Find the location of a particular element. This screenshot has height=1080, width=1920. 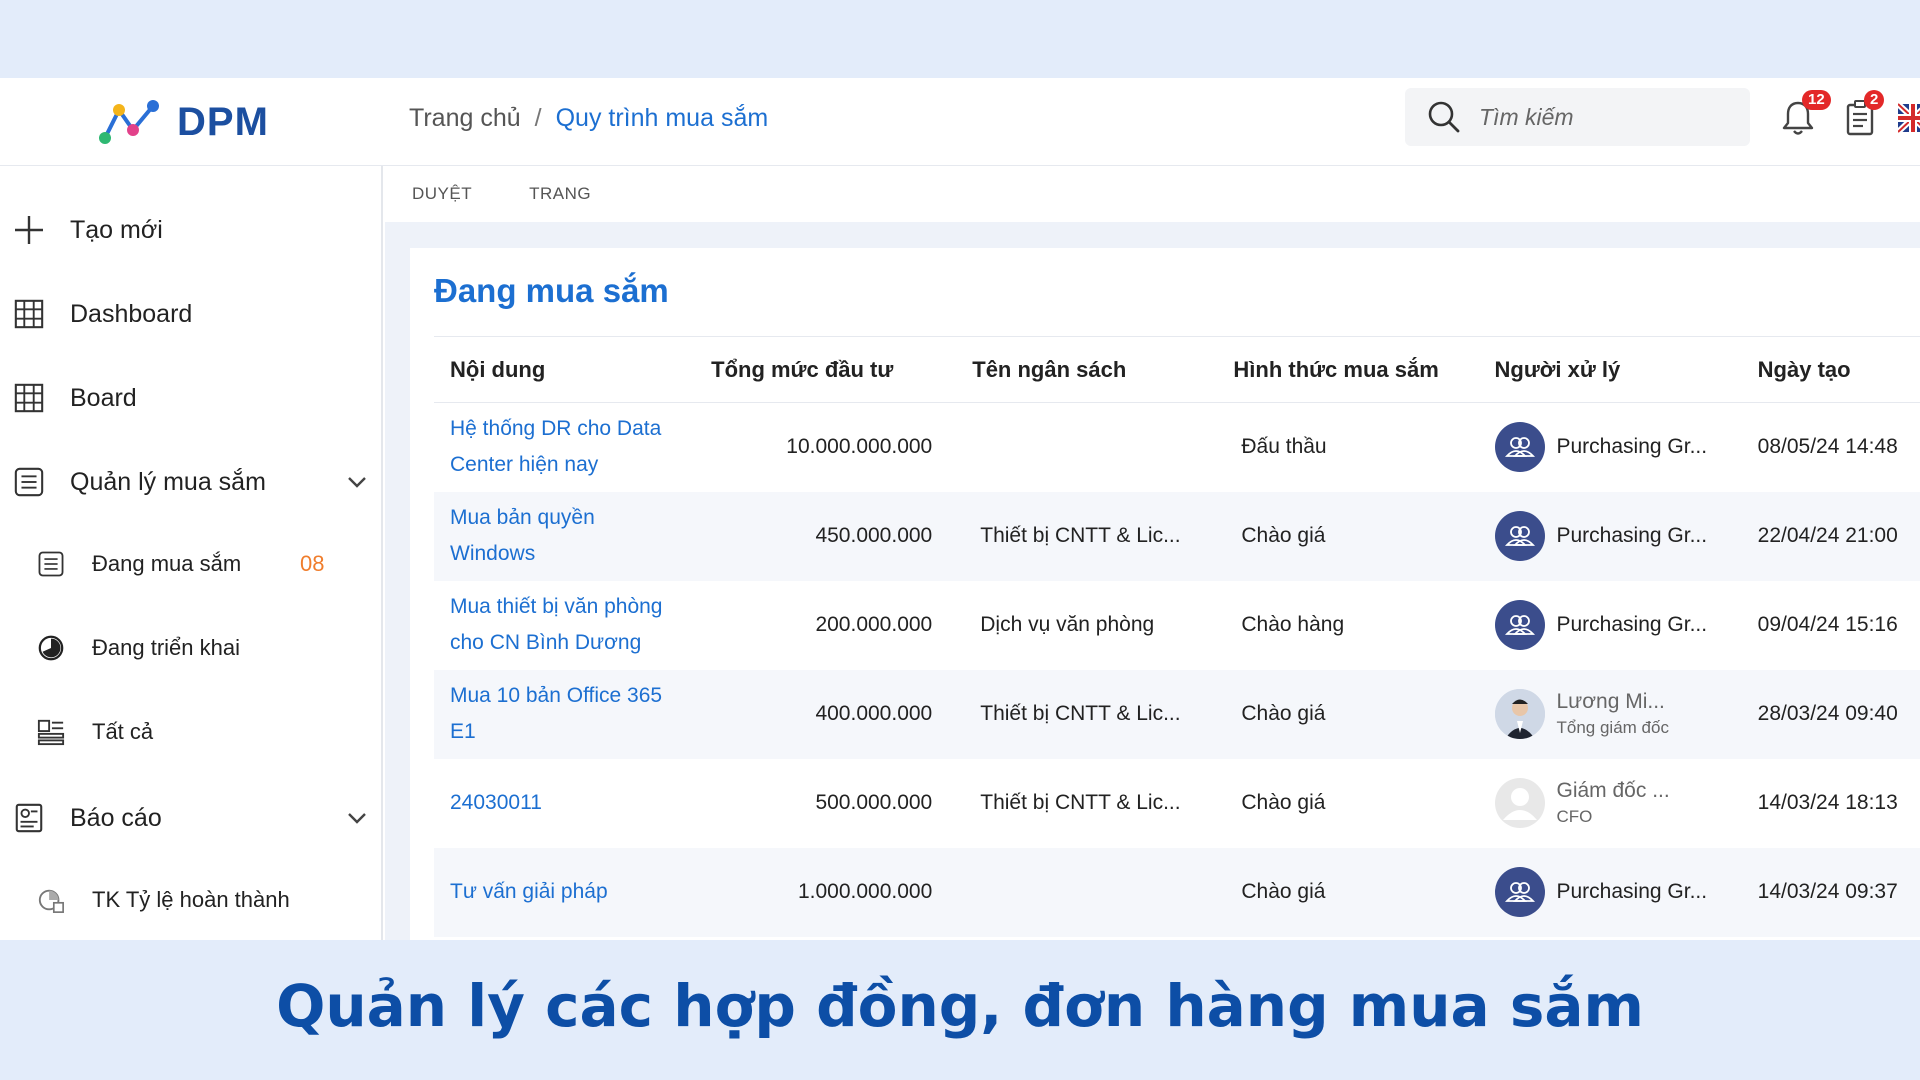

tasks-button: 2 is located at coordinates (1863, 117).